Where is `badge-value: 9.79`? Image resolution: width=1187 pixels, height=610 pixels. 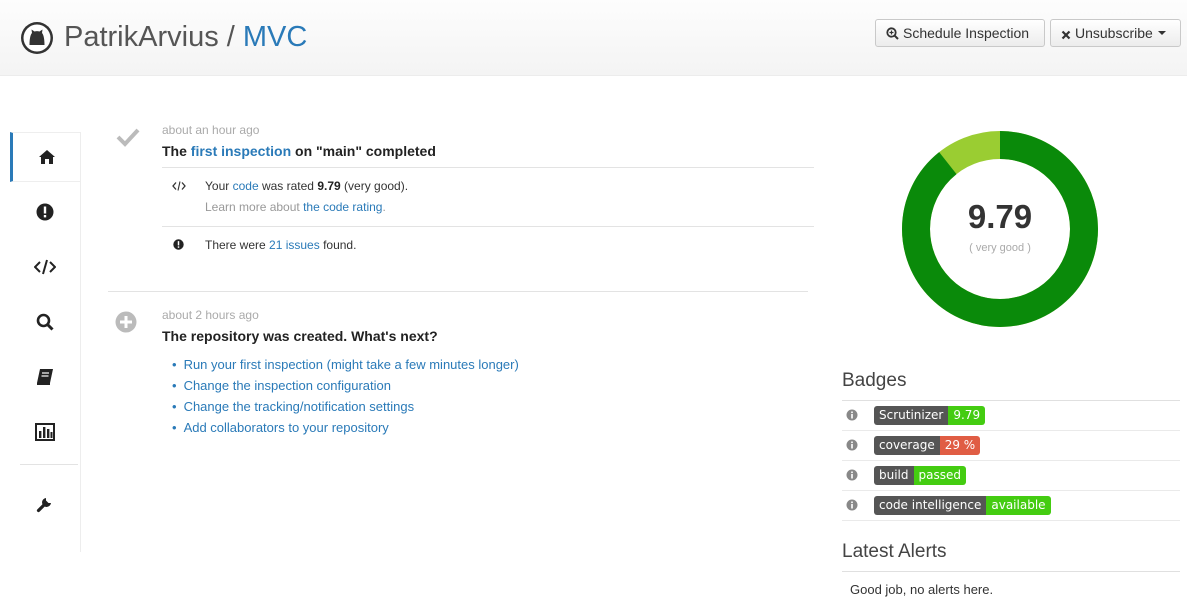
badge-value: 9.79 is located at coordinates (967, 415).